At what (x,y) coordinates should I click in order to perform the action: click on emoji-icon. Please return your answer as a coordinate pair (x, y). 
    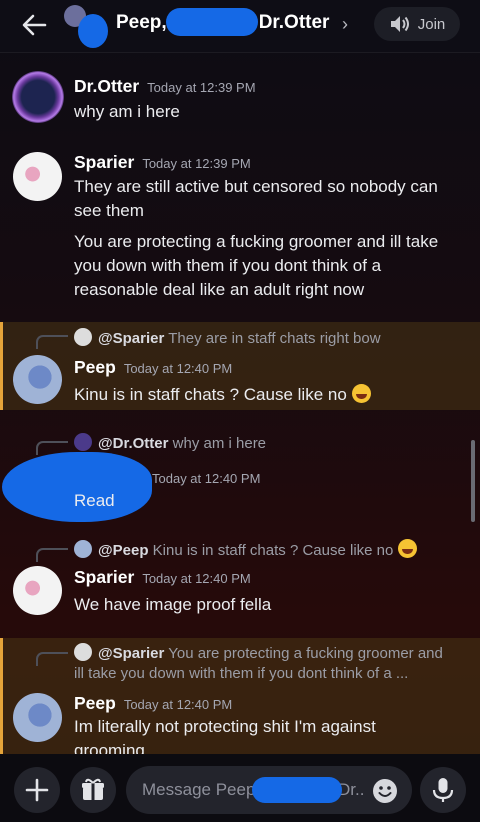
    Looking at the image, I should click on (385, 791).